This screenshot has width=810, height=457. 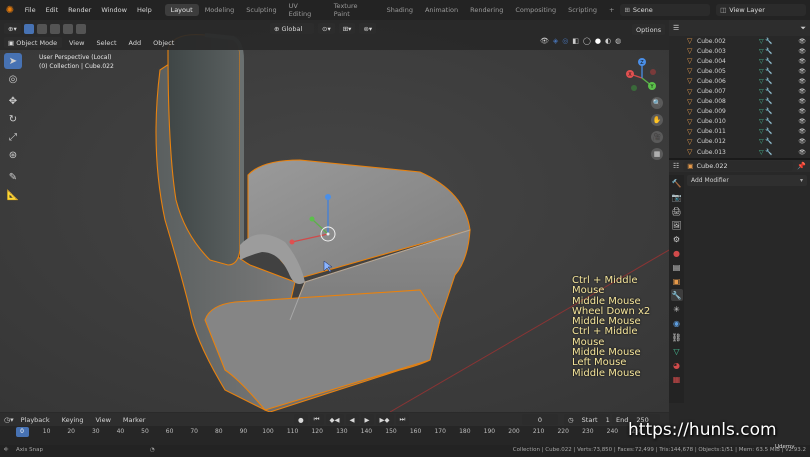 I want to click on rotate-tool-icon: ↻, so click(x=13, y=119).